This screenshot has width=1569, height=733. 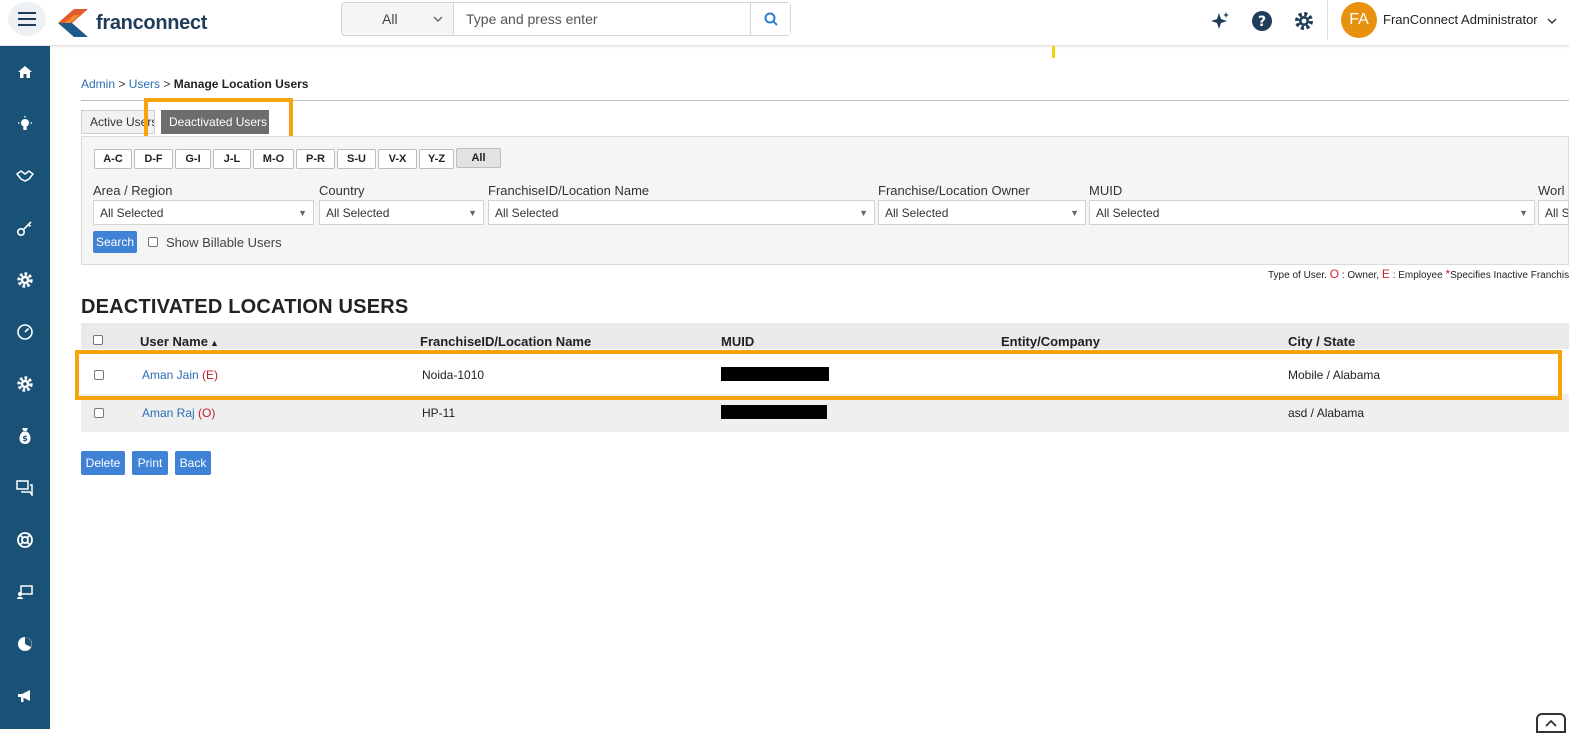 What do you see at coordinates (398, 19) in the screenshot?
I see `search-category-select: All` at bounding box center [398, 19].